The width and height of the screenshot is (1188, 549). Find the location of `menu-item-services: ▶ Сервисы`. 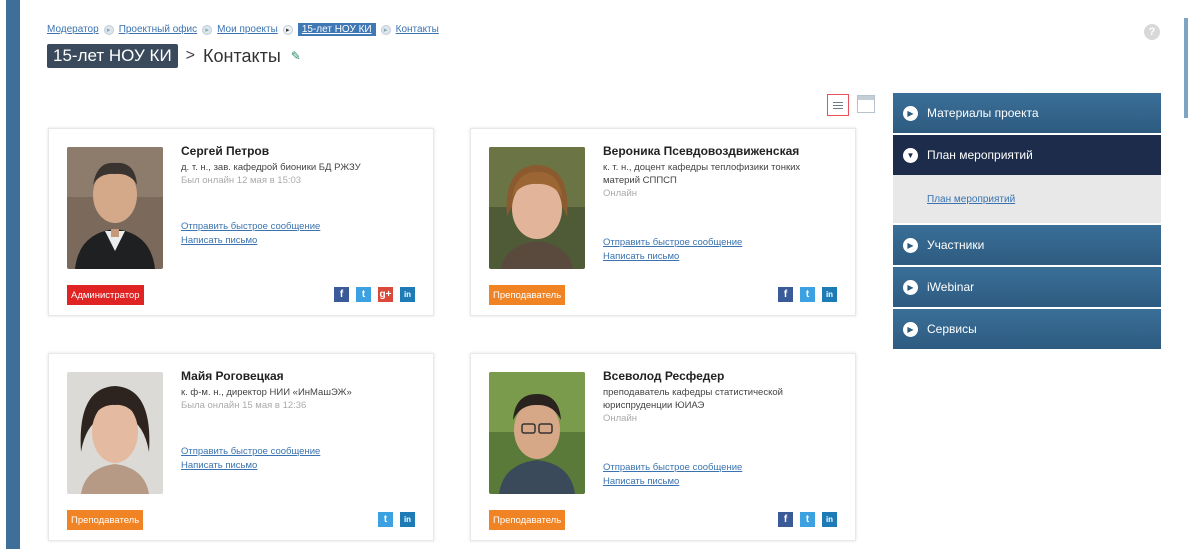

menu-item-services: ▶ Сервисы is located at coordinates (1027, 329).